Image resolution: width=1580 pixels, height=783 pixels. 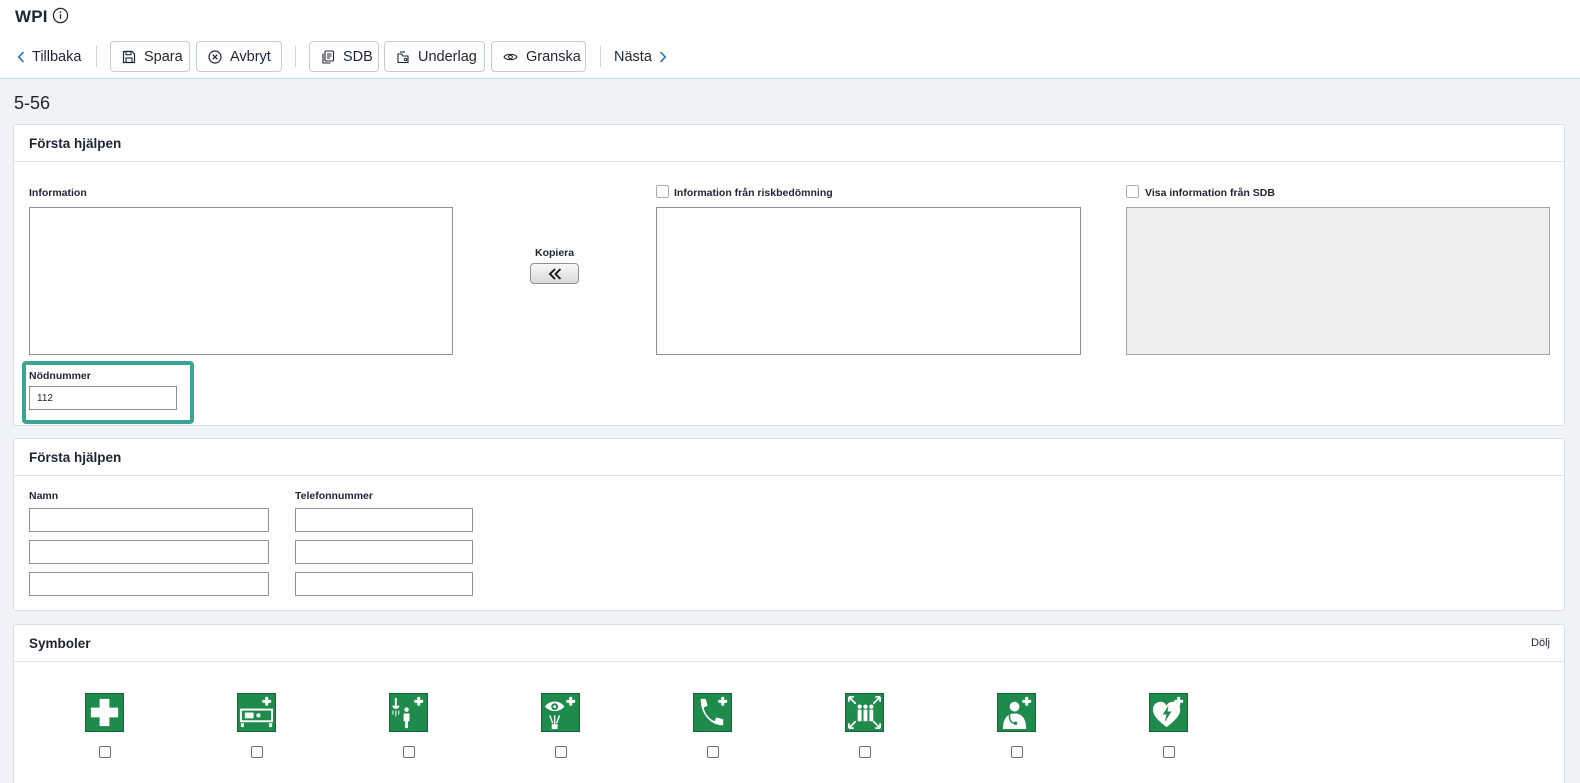 I want to click on copy-label: Kopiera, so click(x=555, y=253).